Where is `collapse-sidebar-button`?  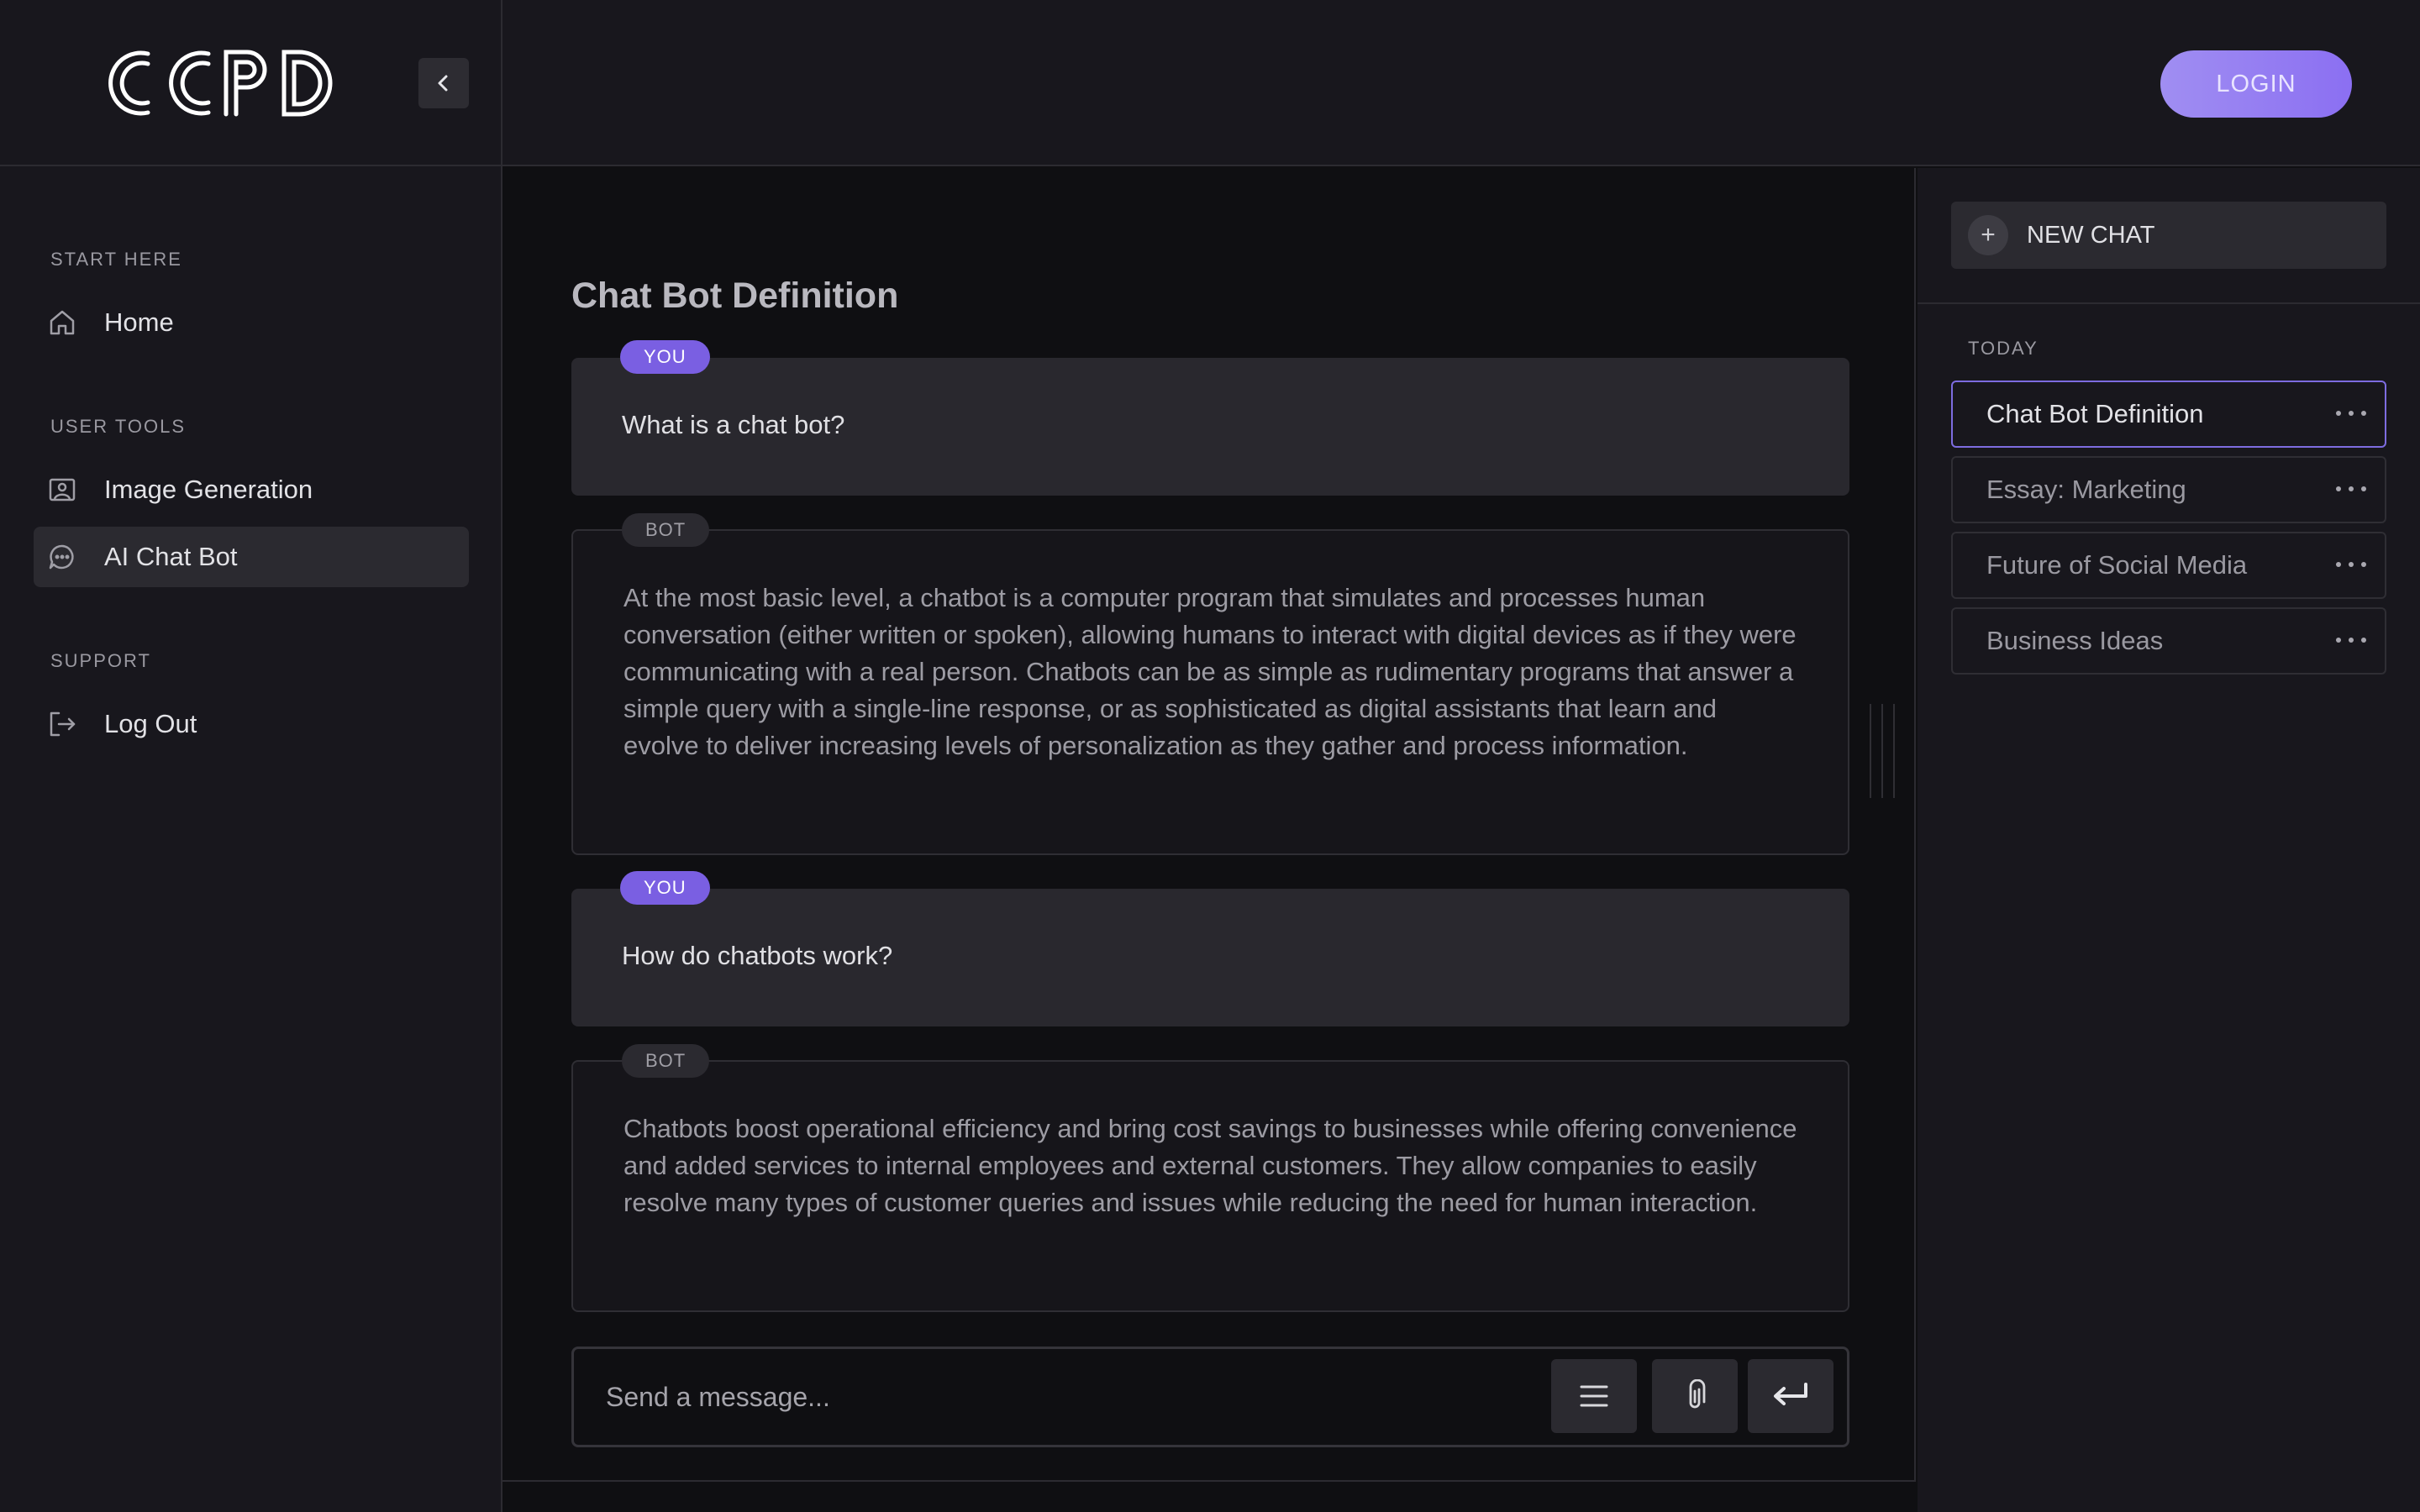 collapse-sidebar-button is located at coordinates (443, 83).